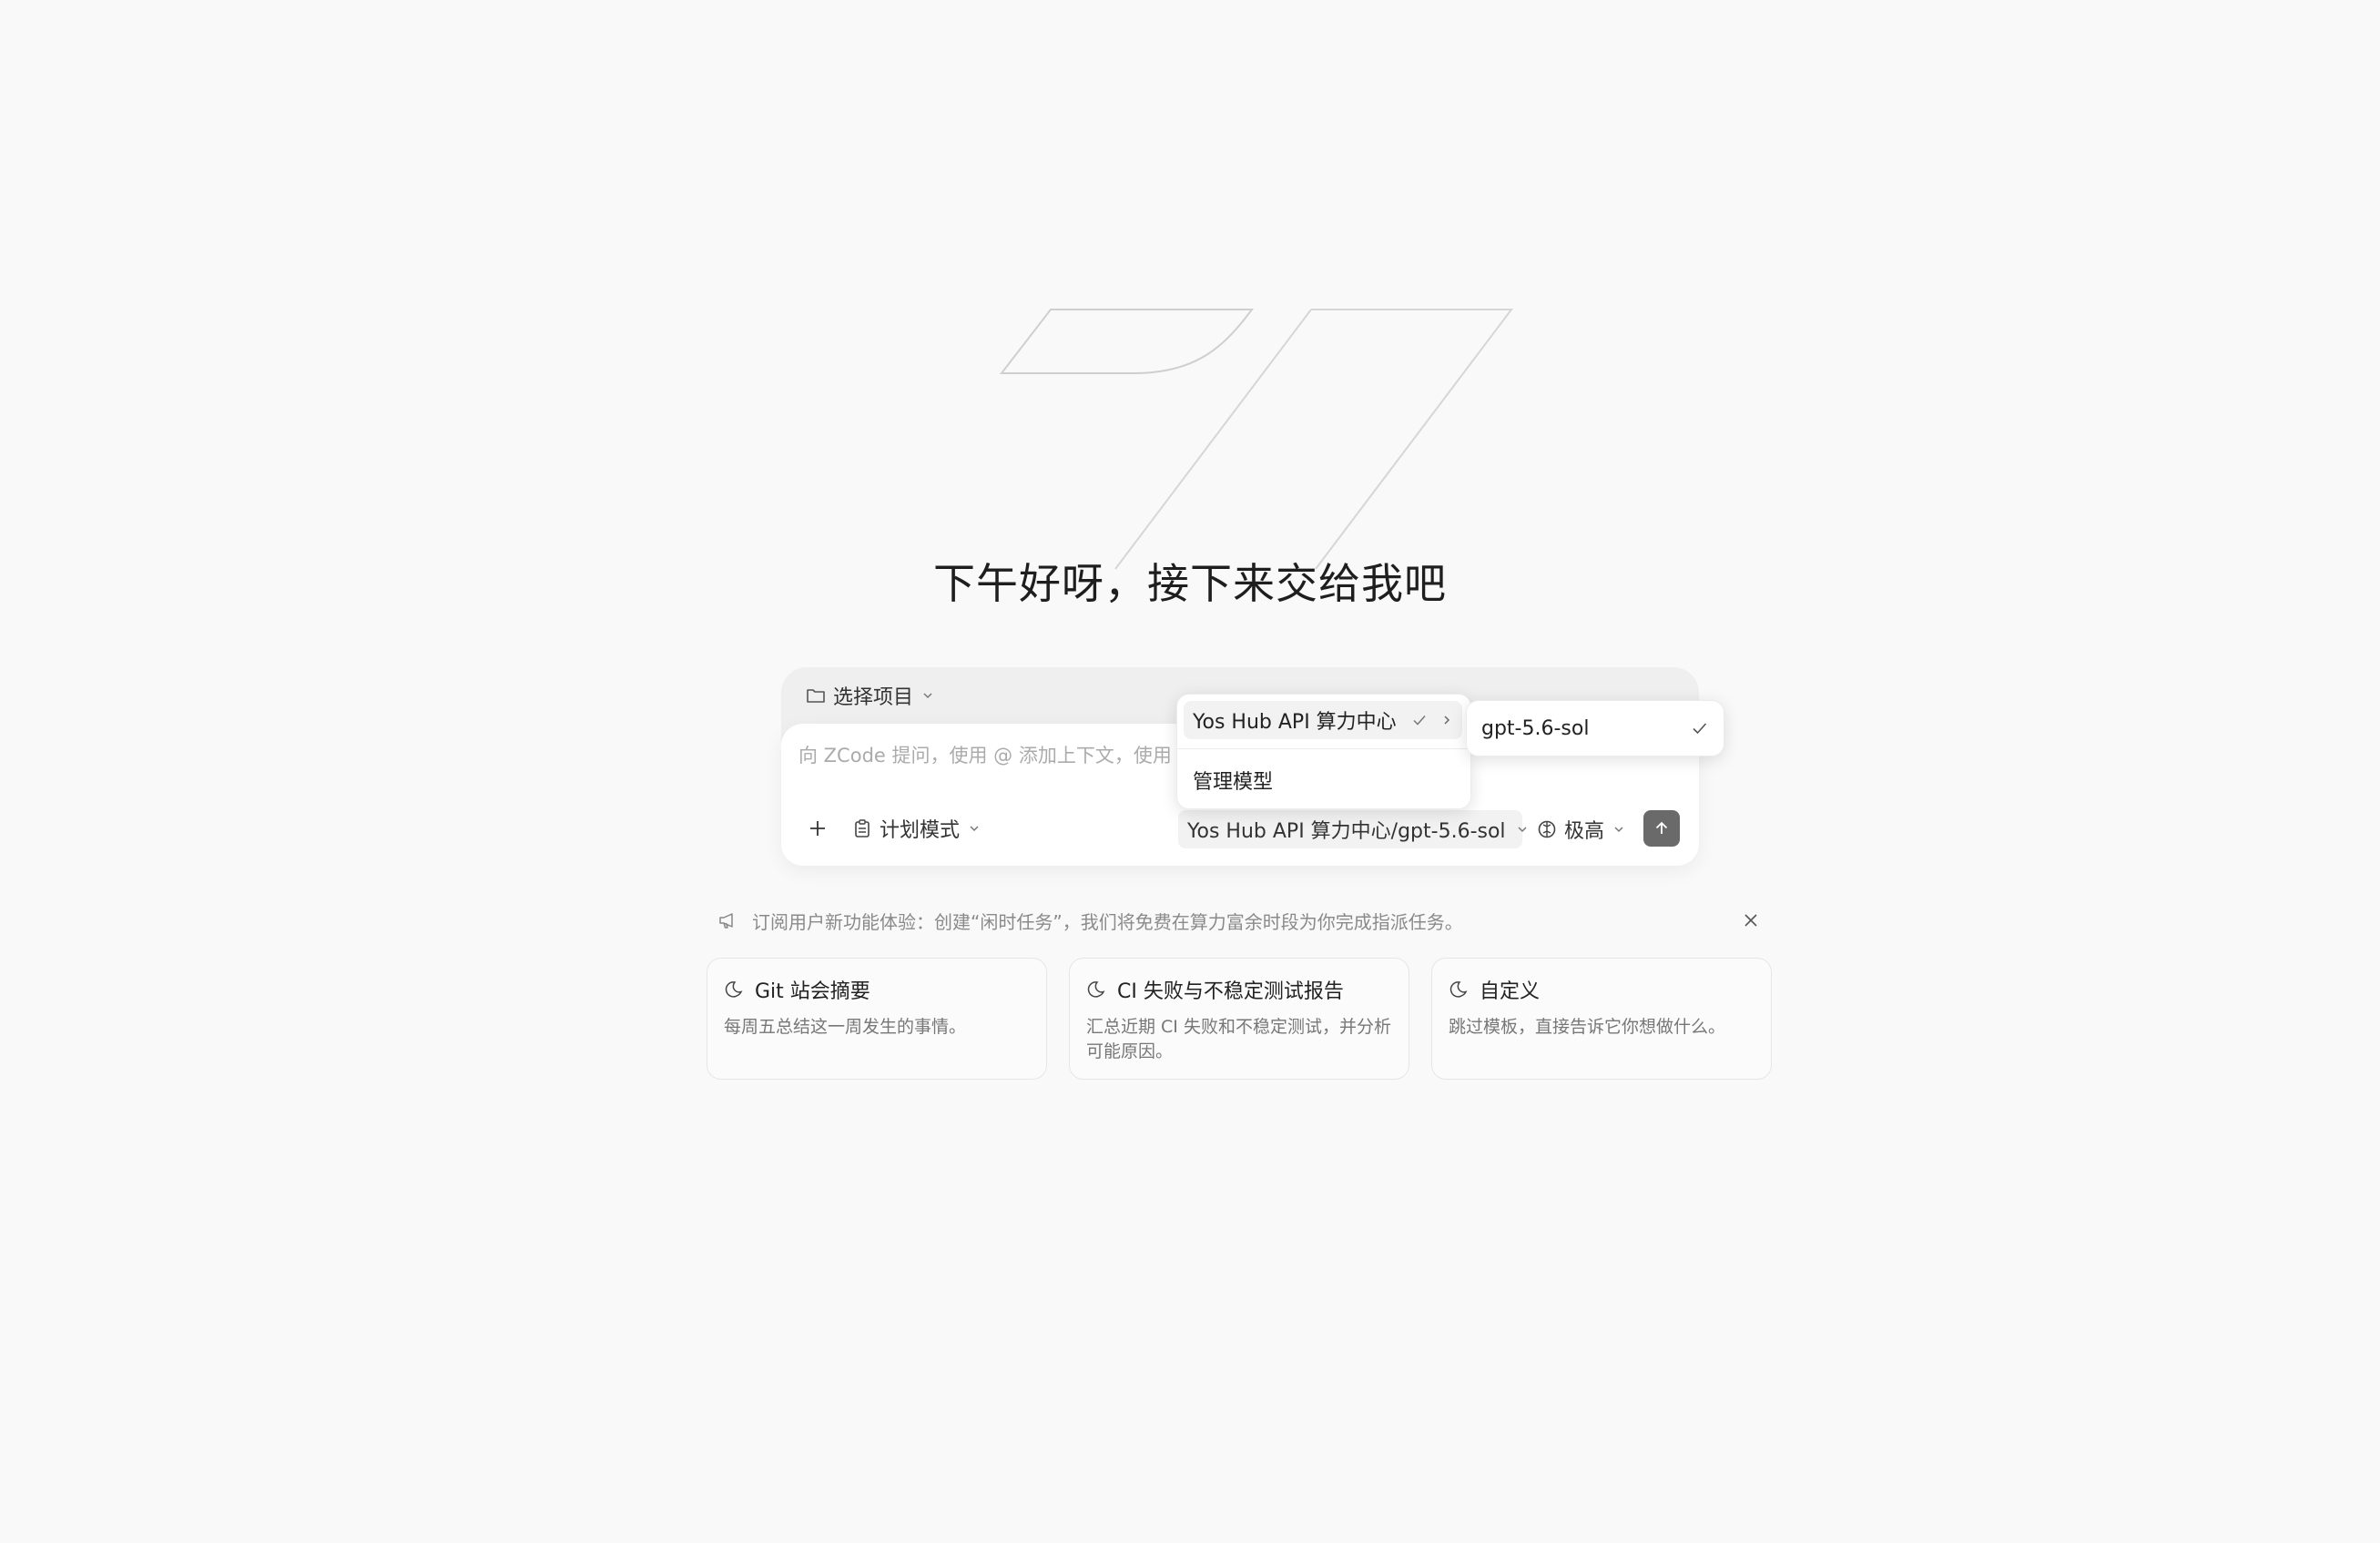 This screenshot has height=1543, width=2380. I want to click on template-card: CI 失败与不稳定测试报告 汇总近期 CI 失败和不稳定测试，并分析可能原因。, so click(1239, 1019).